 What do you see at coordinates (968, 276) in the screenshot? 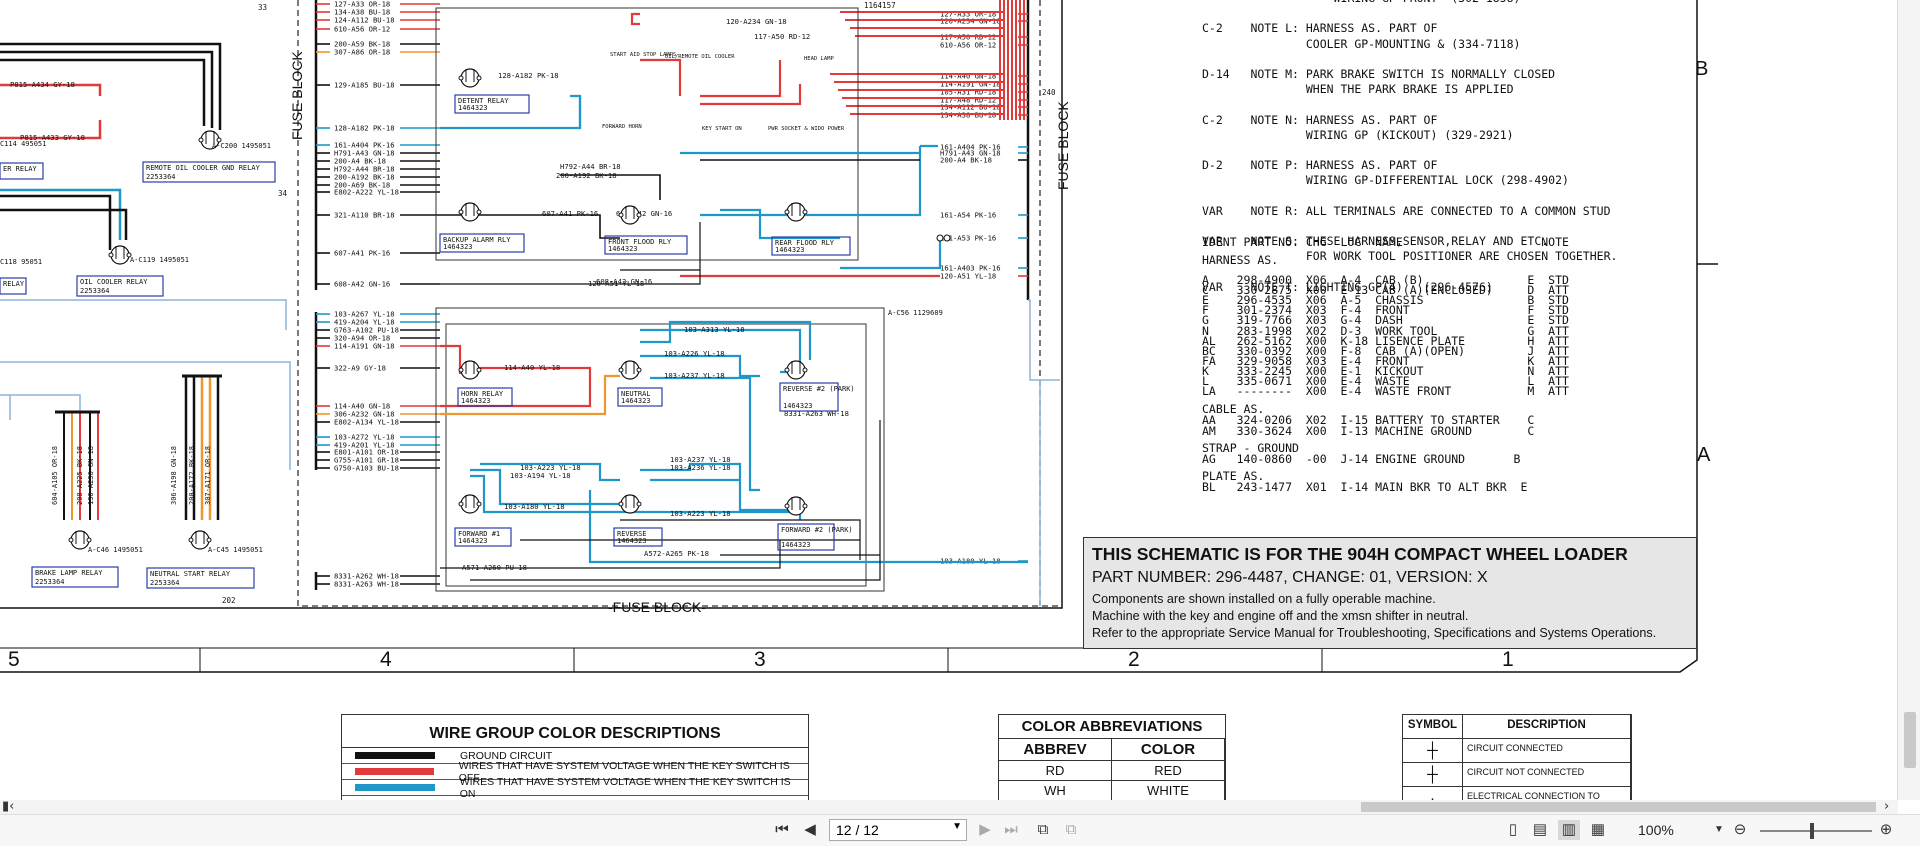
I see `wire-label: 120-A51 YL-18` at bounding box center [968, 276].